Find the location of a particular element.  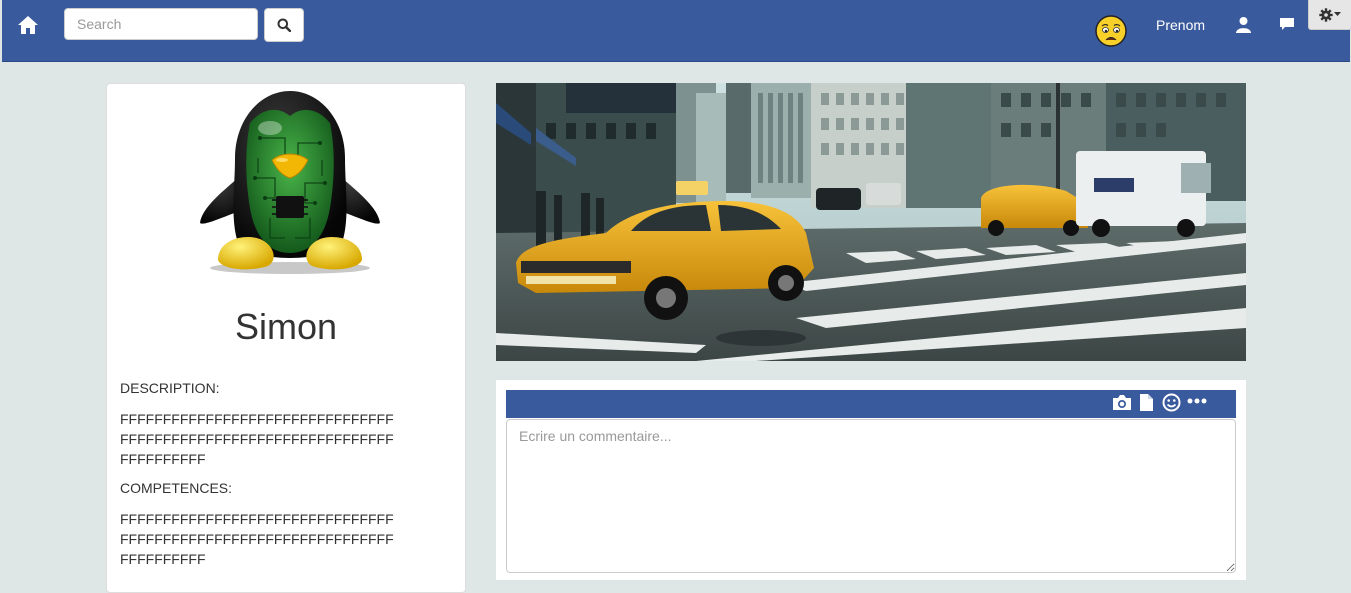

user-icon is located at coordinates (1243, 24).